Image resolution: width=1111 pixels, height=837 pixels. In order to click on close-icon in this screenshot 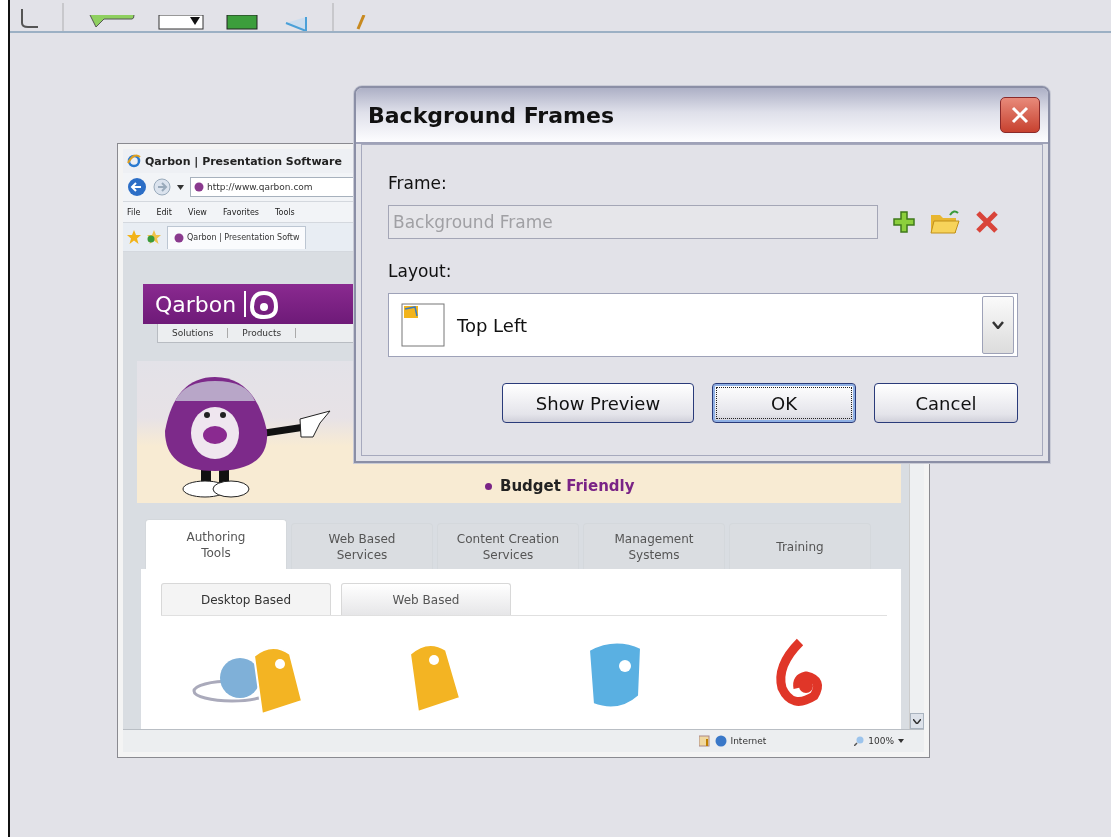, I will do `click(1020, 115)`.